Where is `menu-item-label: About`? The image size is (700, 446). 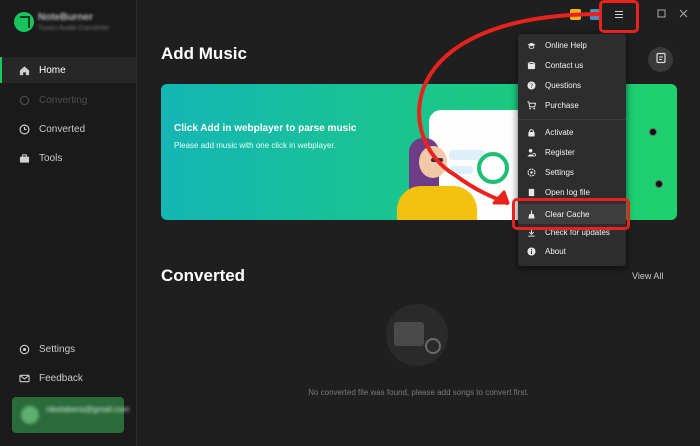 menu-item-label: About is located at coordinates (555, 251).